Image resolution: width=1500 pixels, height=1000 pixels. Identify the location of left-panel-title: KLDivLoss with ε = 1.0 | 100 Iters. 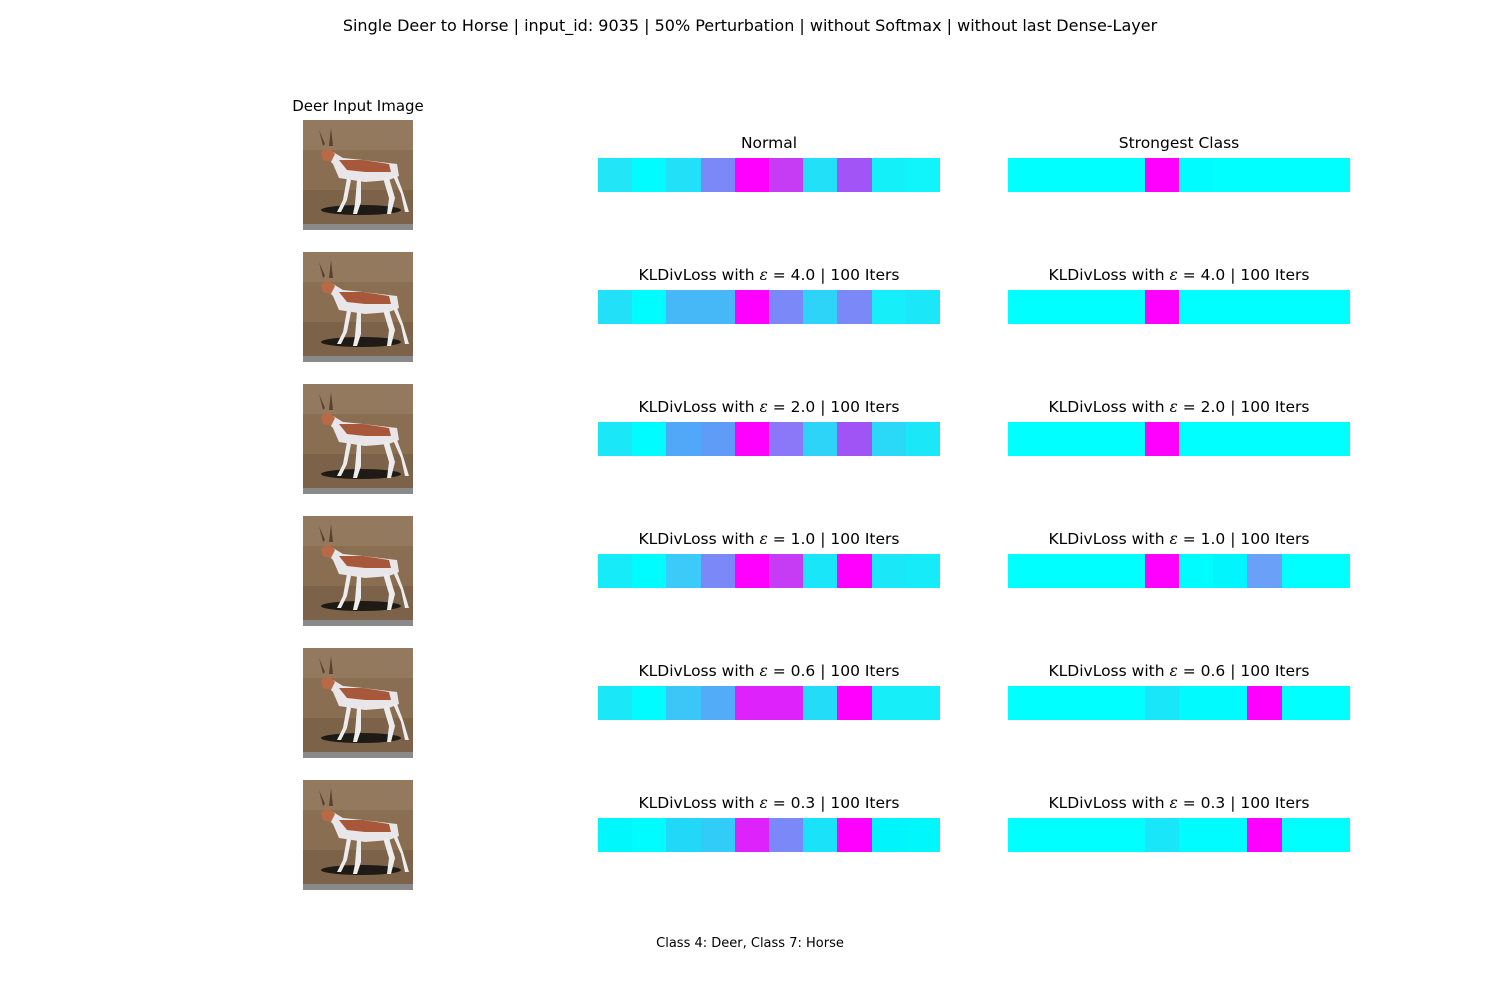
(769, 539).